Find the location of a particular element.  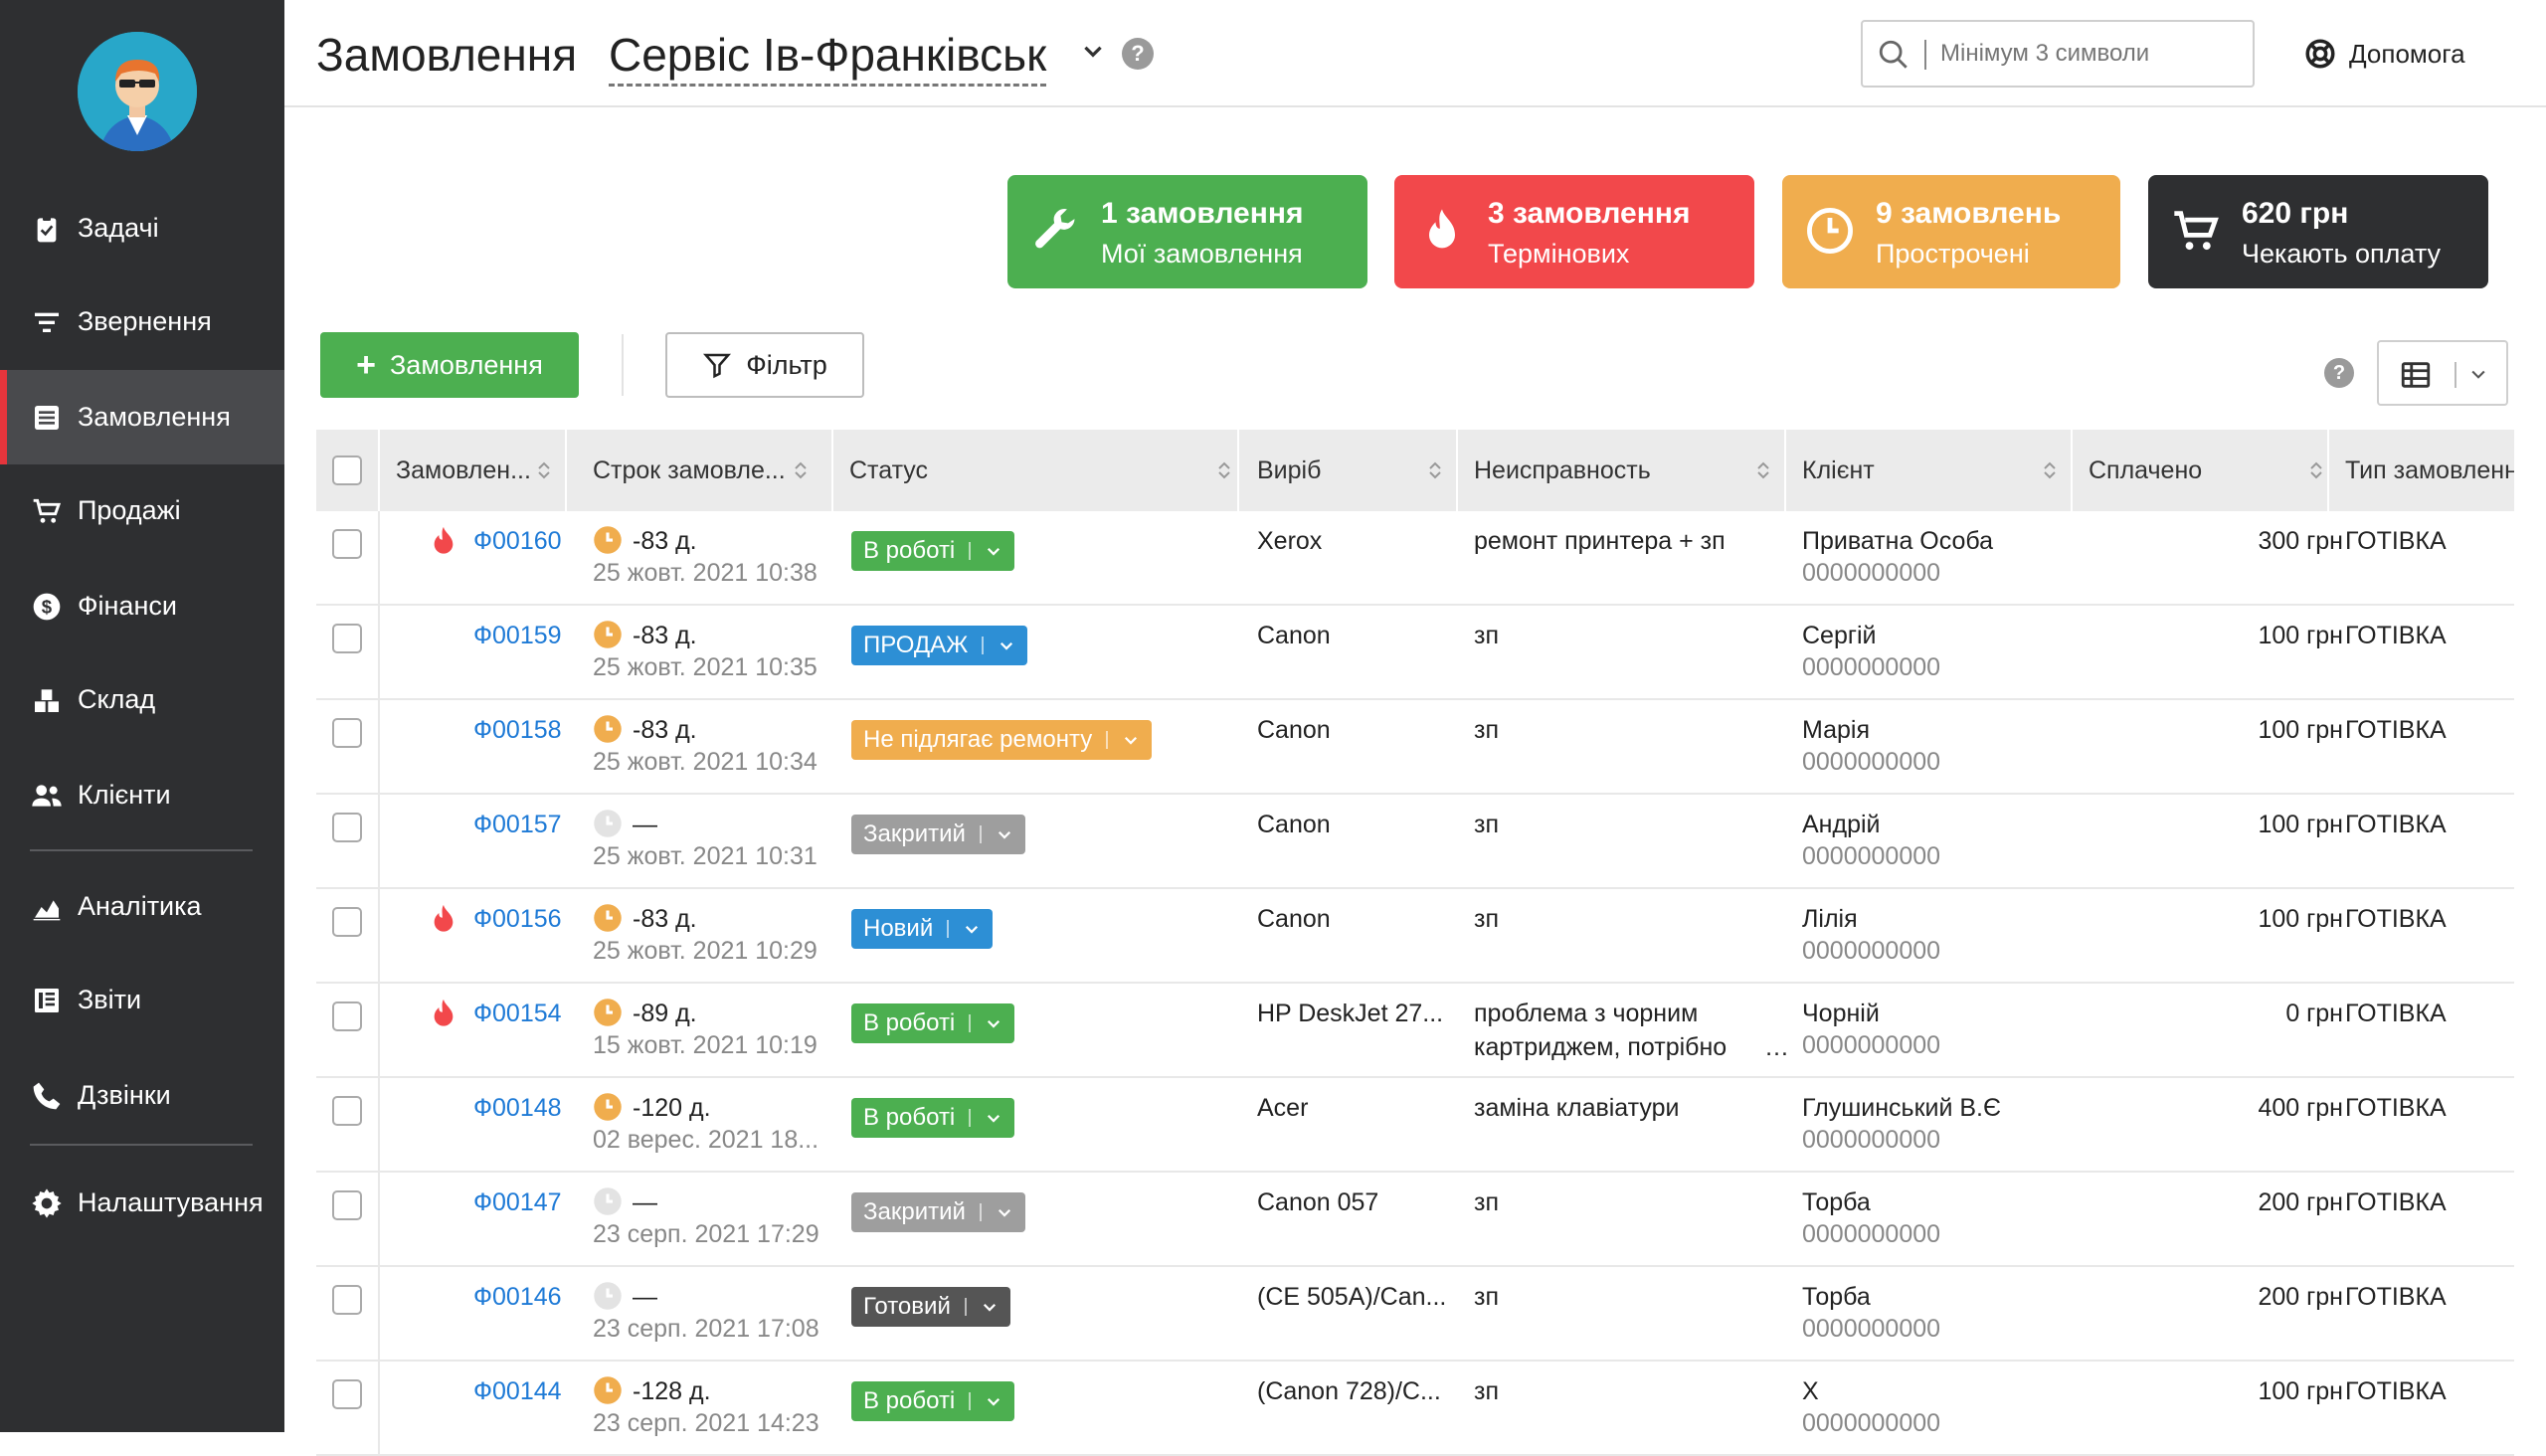

card-unpaid-label: Чекають оплату is located at coordinates (2342, 254).